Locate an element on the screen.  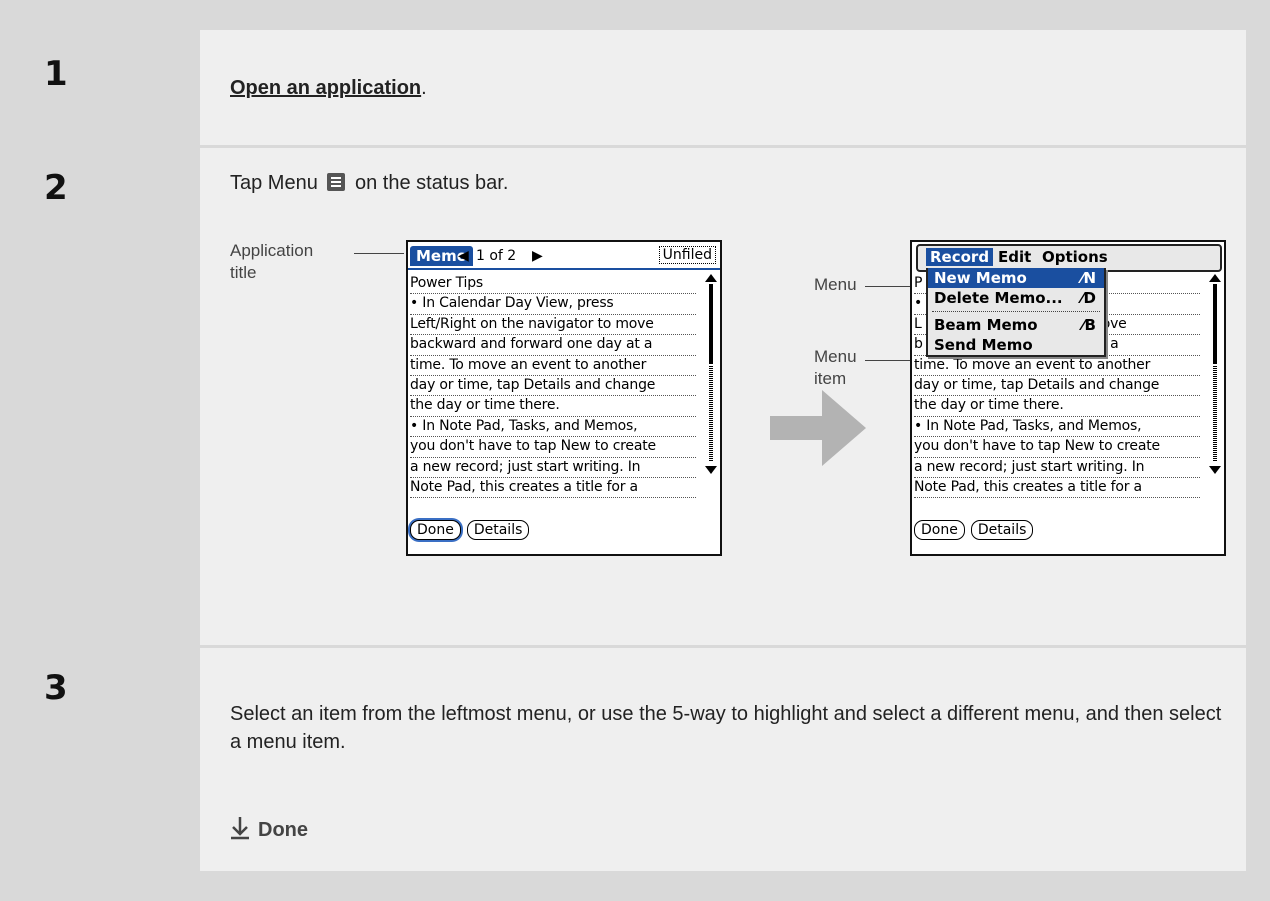
step-number-label: 2 is located at coordinates (56, 188).